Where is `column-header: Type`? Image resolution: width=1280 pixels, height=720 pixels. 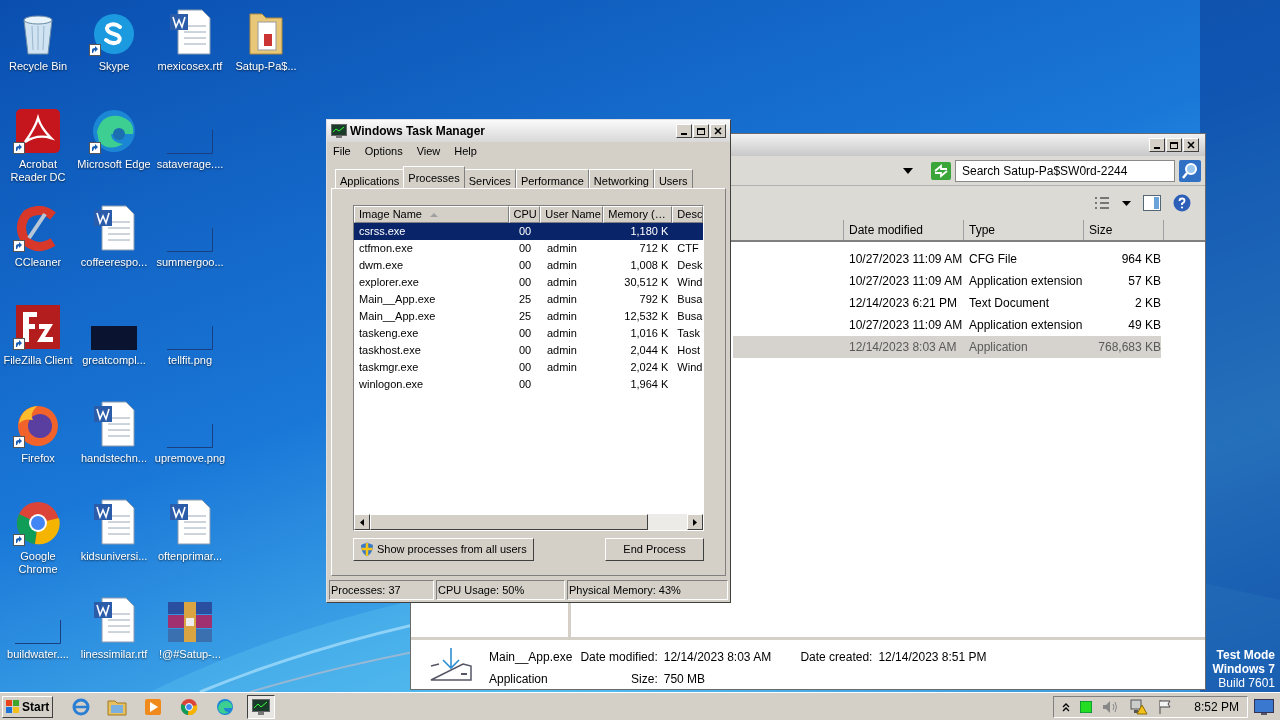
column-header: Type is located at coordinates (1024, 230).